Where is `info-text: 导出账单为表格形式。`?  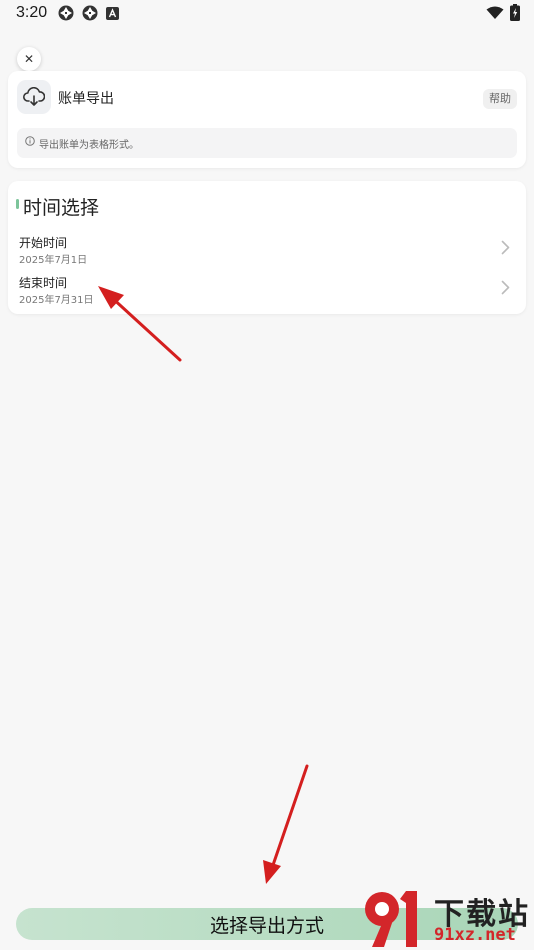
info-text: 导出账单为表格形式。 is located at coordinates (89, 145).